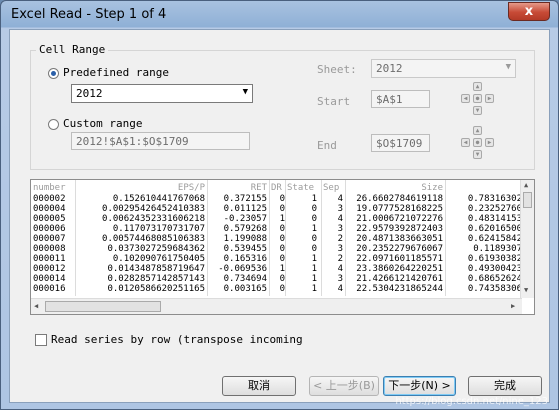 This screenshot has height=410, width=559. I want to click on end-label: End, so click(327, 145).